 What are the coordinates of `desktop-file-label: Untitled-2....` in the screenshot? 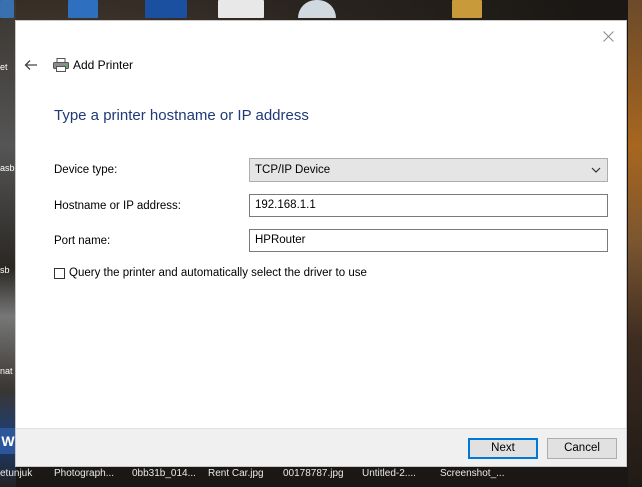 It's located at (389, 473).